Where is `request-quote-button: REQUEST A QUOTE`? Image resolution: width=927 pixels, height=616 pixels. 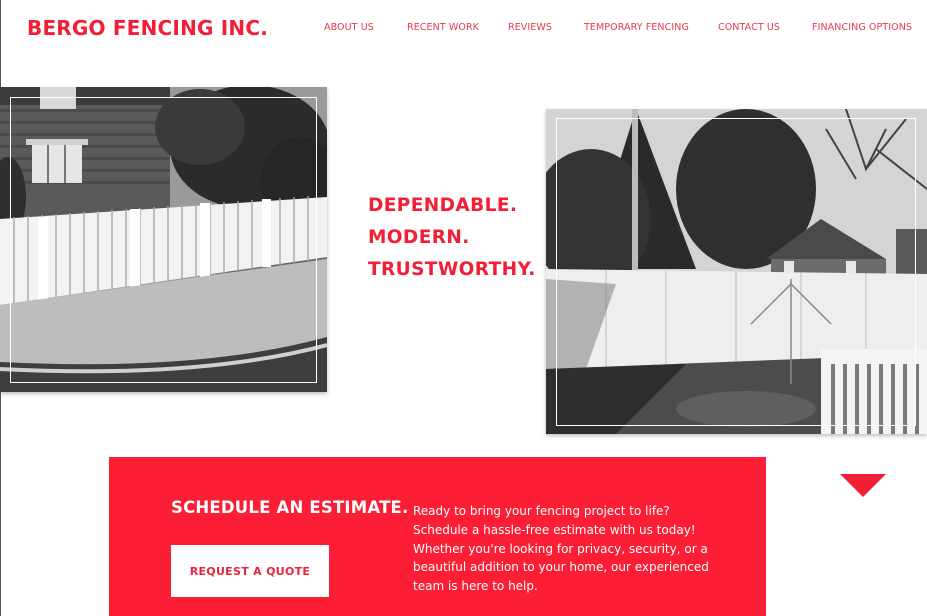 request-quote-button: REQUEST A QUOTE is located at coordinates (250, 571).